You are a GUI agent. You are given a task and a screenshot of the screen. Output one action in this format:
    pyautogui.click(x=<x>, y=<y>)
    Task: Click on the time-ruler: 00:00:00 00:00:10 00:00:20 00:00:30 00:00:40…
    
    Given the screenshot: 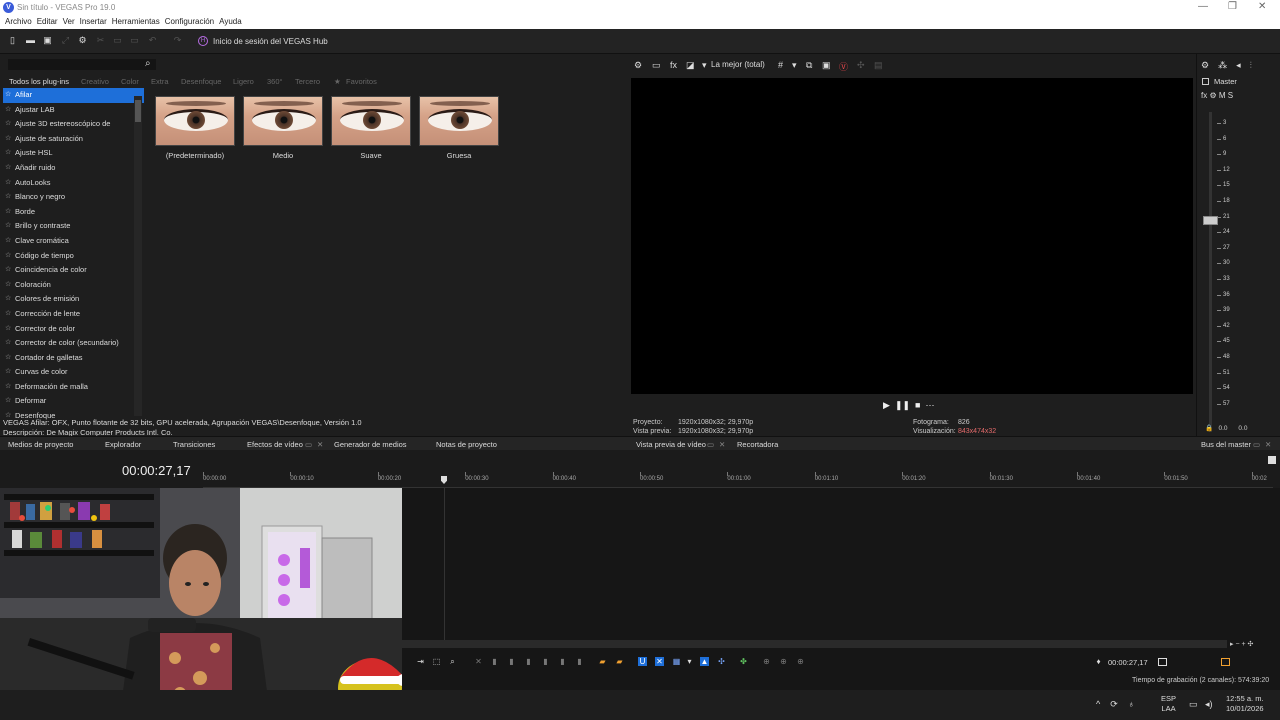 What is the action you would take?
    pyautogui.click(x=738, y=480)
    